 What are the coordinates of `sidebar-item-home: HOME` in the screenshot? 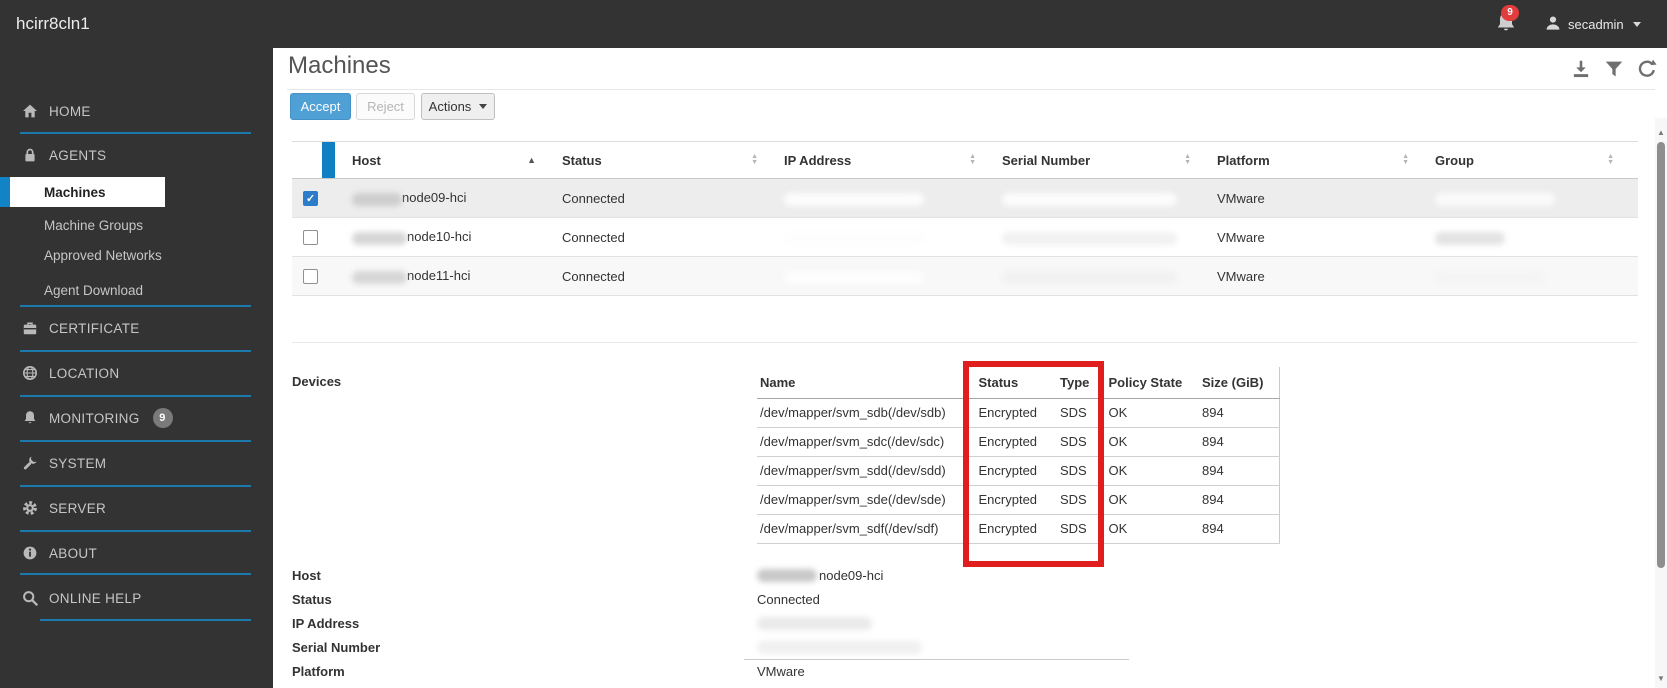 It's located at (136, 111).